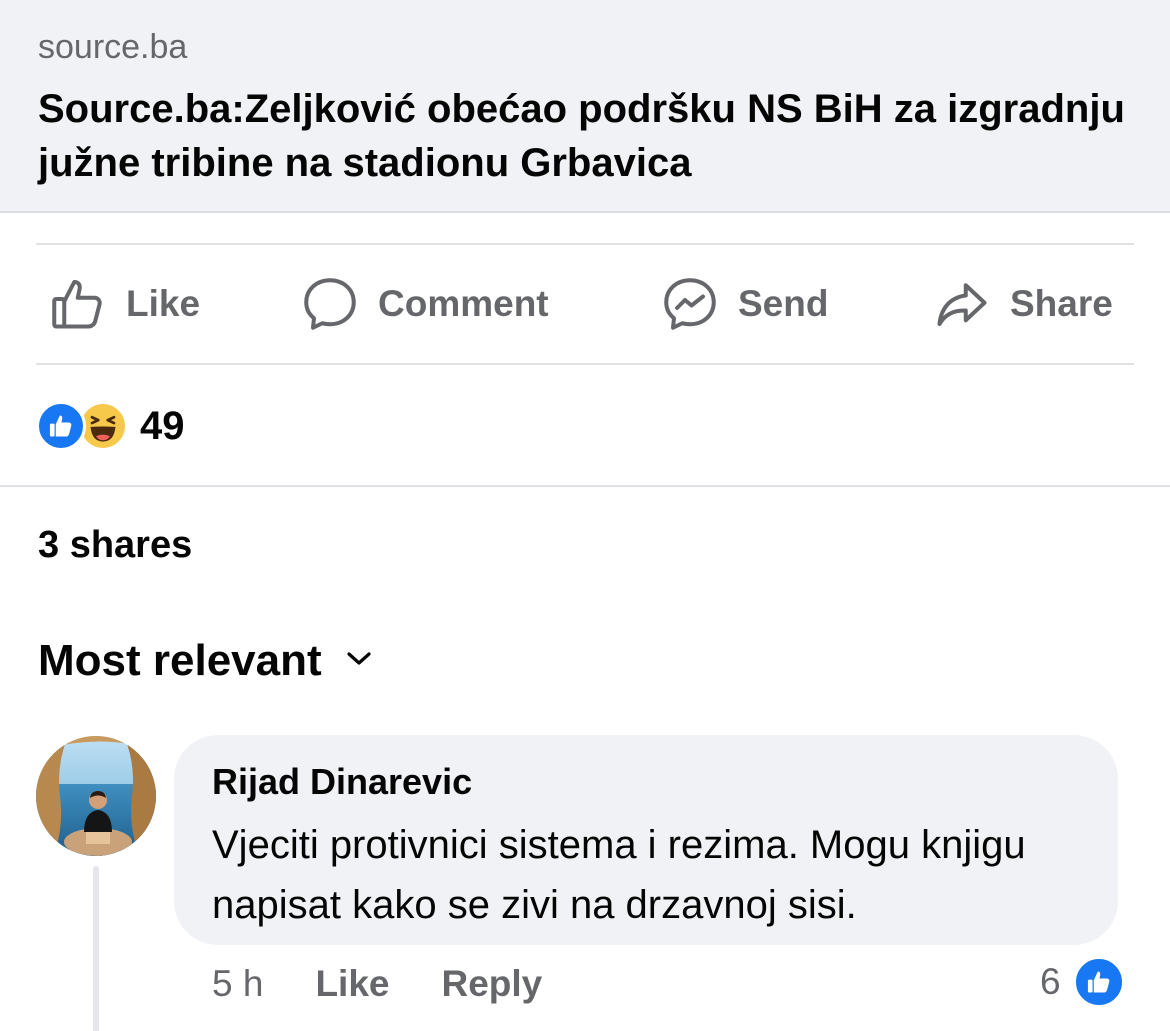  What do you see at coordinates (78, 304) in the screenshot?
I see `thumbs-up-icon` at bounding box center [78, 304].